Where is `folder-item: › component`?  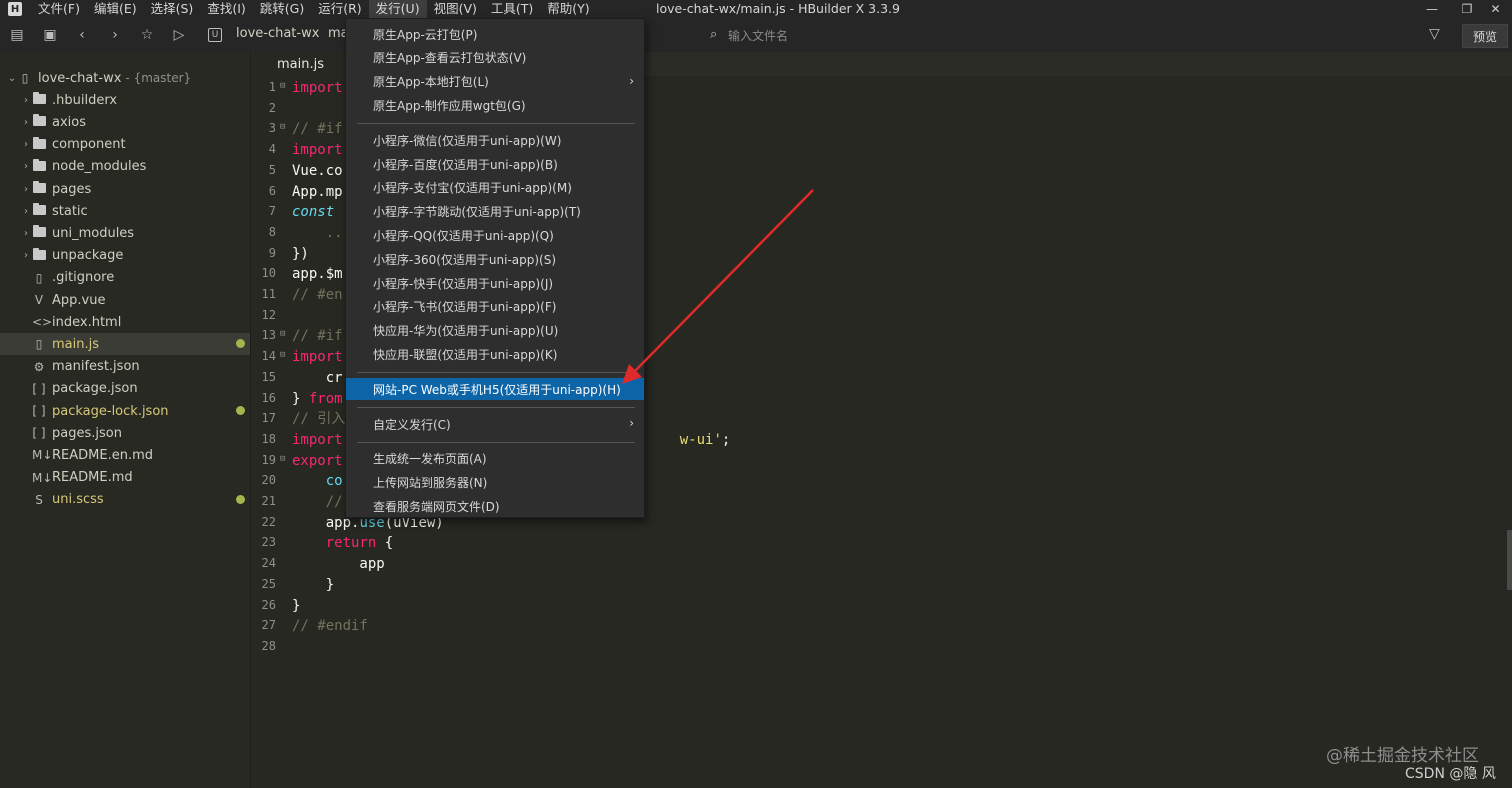 folder-item: › component is located at coordinates (125, 145).